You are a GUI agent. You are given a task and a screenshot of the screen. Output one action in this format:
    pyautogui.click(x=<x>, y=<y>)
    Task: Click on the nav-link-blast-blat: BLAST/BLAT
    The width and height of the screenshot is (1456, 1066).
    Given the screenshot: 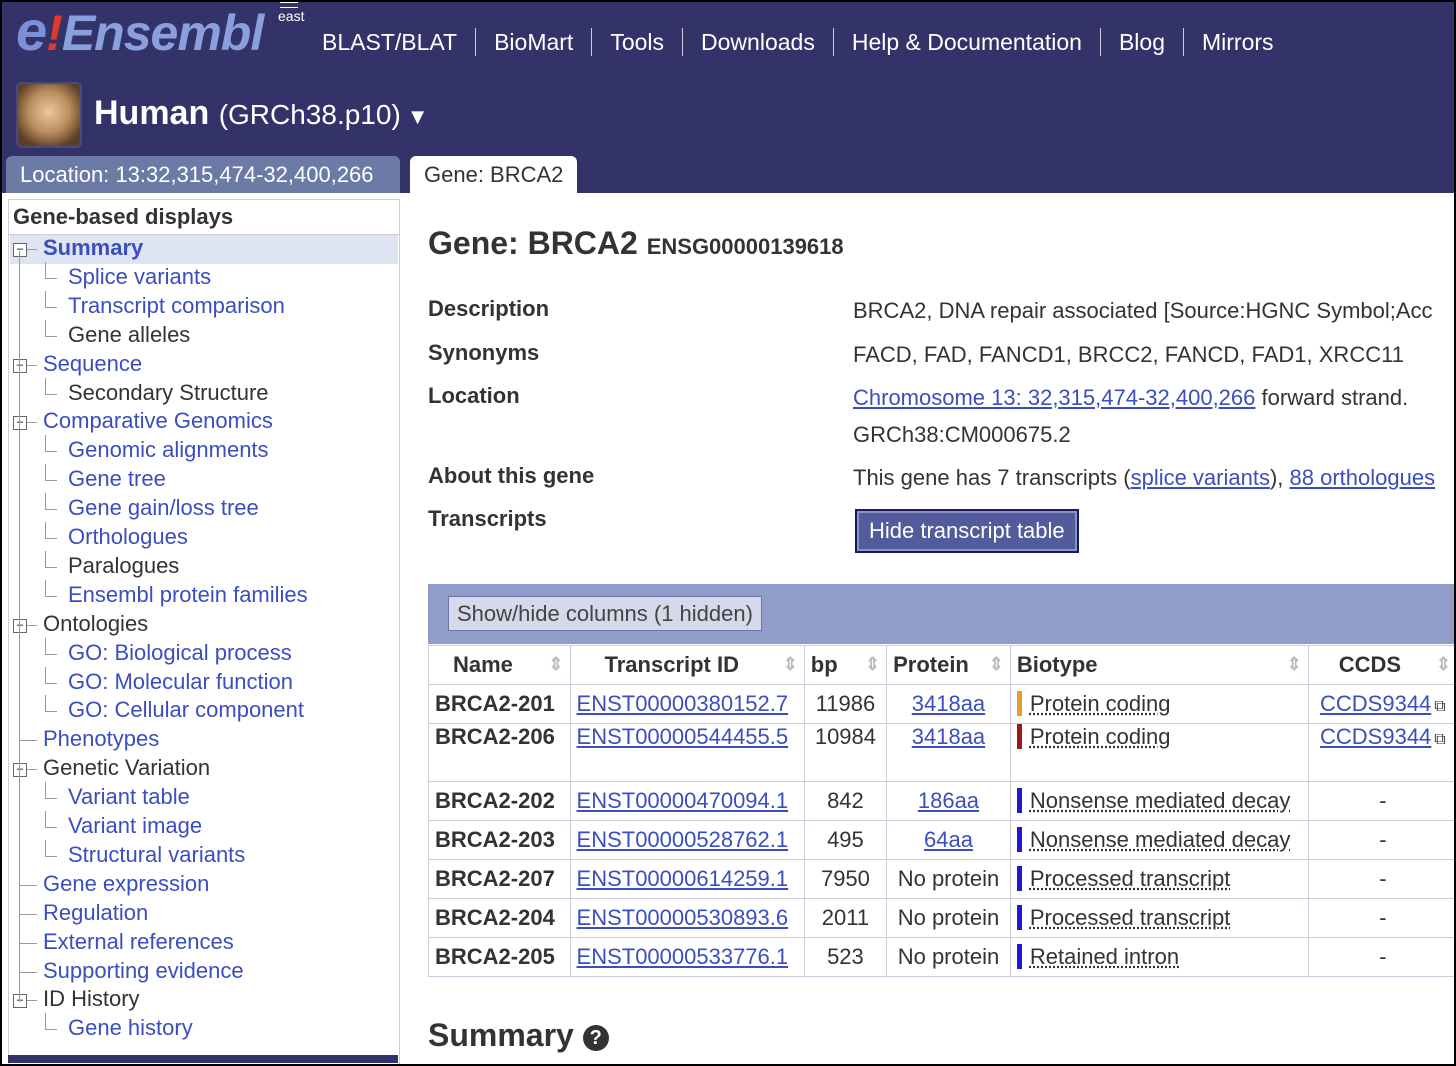 What is the action you would take?
    pyautogui.click(x=389, y=42)
    